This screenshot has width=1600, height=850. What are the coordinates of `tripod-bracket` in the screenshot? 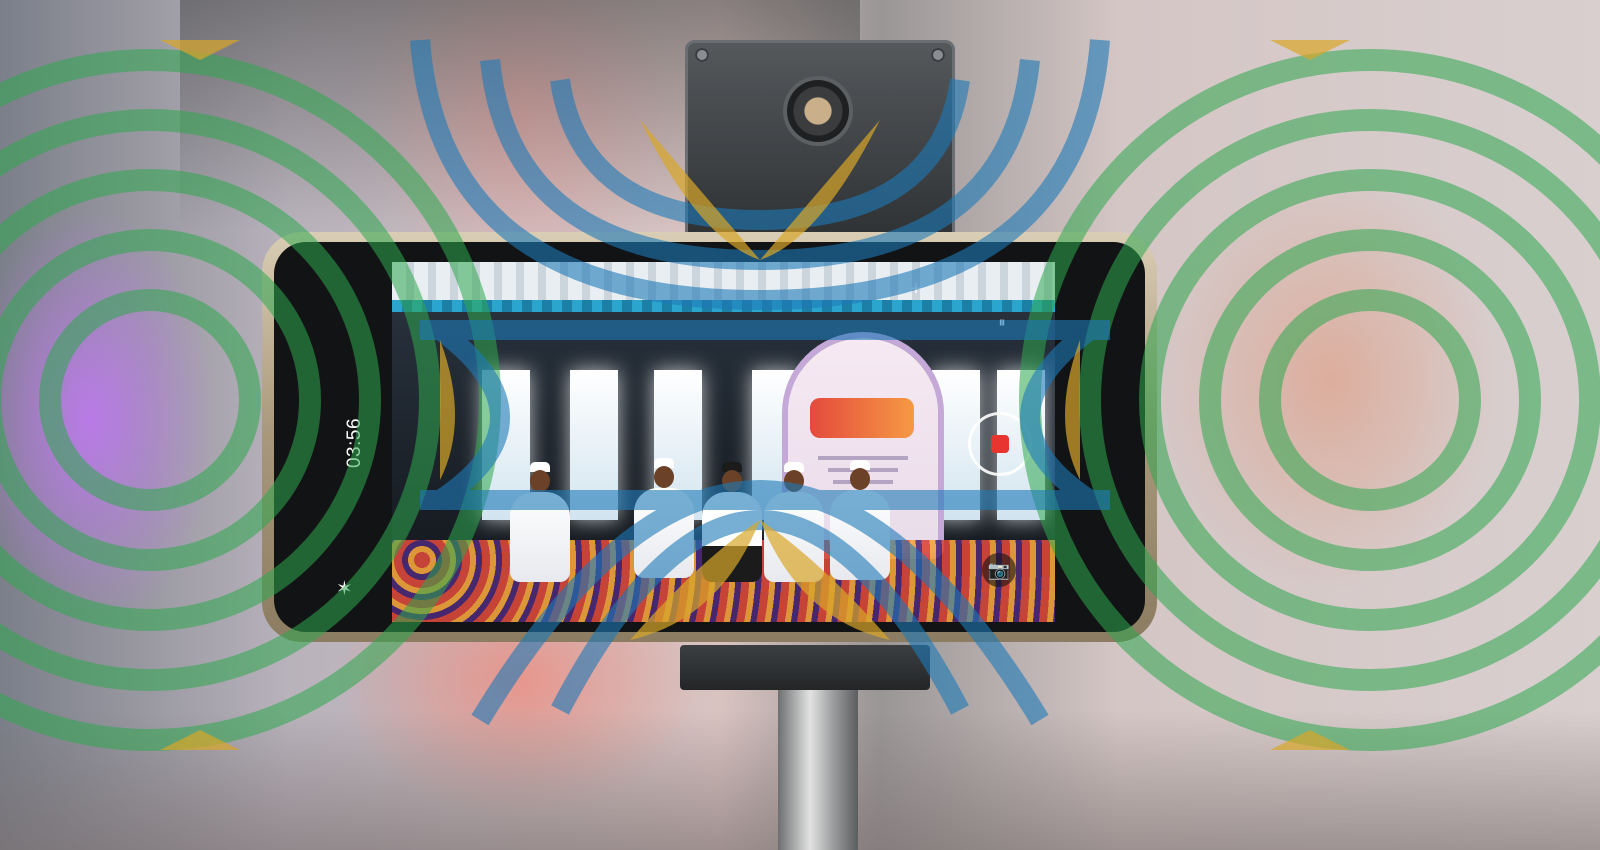 It's located at (805, 667).